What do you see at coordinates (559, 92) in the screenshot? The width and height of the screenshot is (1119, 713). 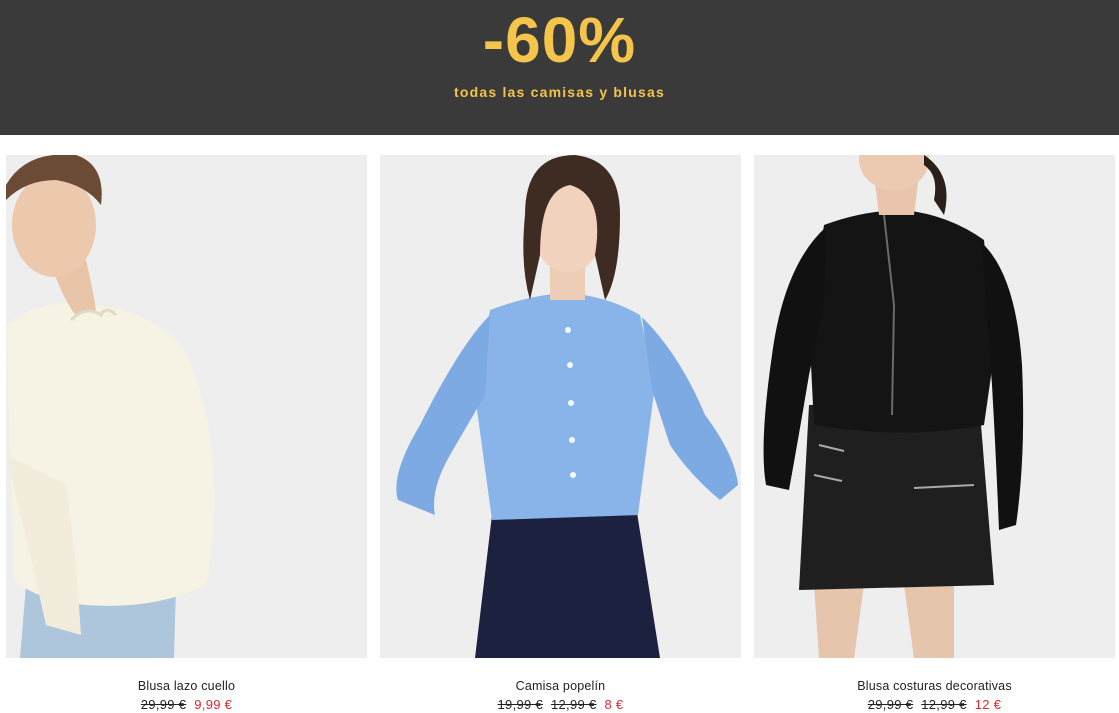 I see `banner-subtitle: todas las camisas y blusas` at bounding box center [559, 92].